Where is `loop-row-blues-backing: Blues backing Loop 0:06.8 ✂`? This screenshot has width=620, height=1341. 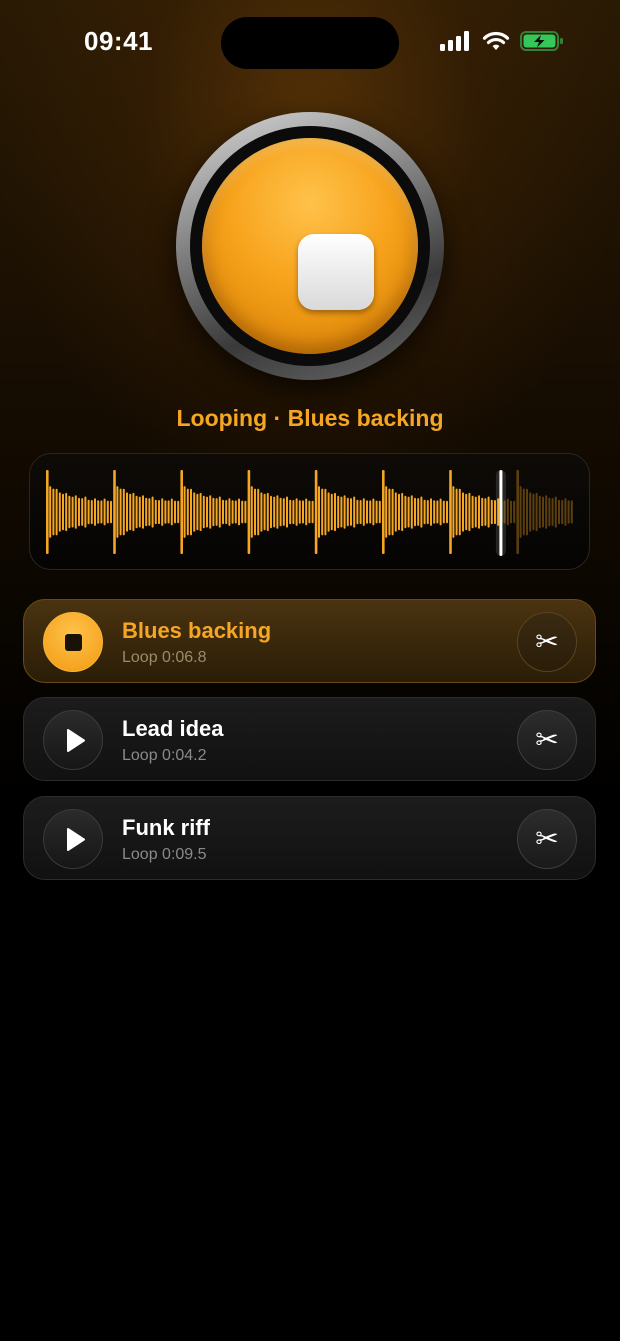 loop-row-blues-backing: Blues backing Loop 0:06.8 ✂ is located at coordinates (309, 641).